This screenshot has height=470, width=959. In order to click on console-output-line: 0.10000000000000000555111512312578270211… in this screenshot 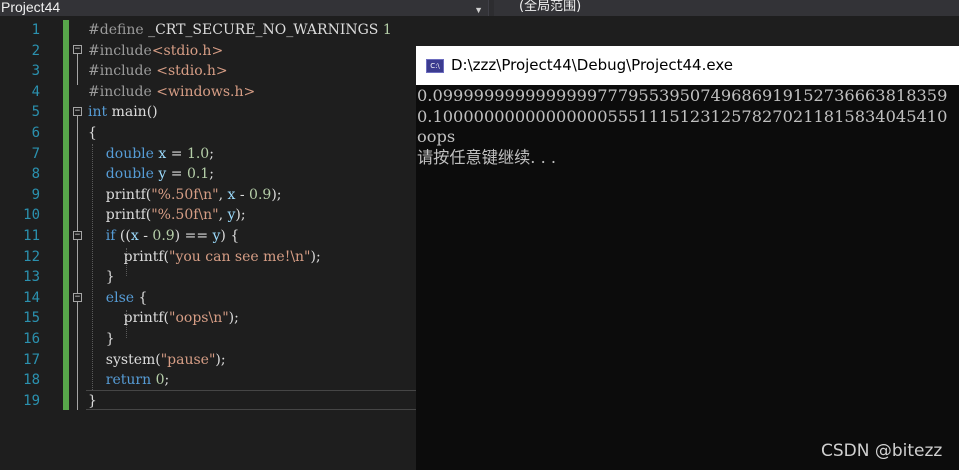, I will do `click(682, 116)`.